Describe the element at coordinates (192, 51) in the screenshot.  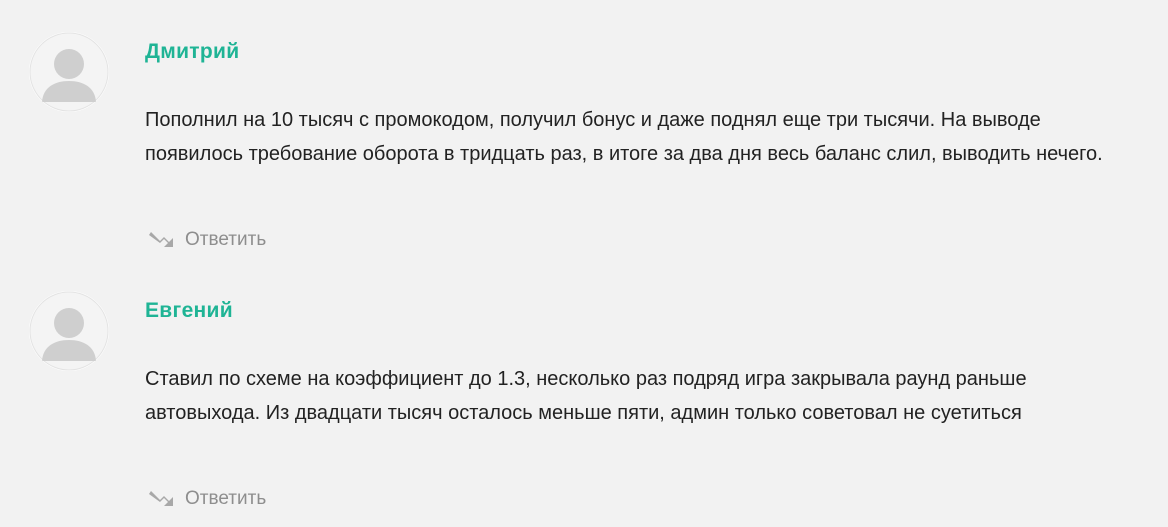
I see `comment-author: Дмитрий` at that location.